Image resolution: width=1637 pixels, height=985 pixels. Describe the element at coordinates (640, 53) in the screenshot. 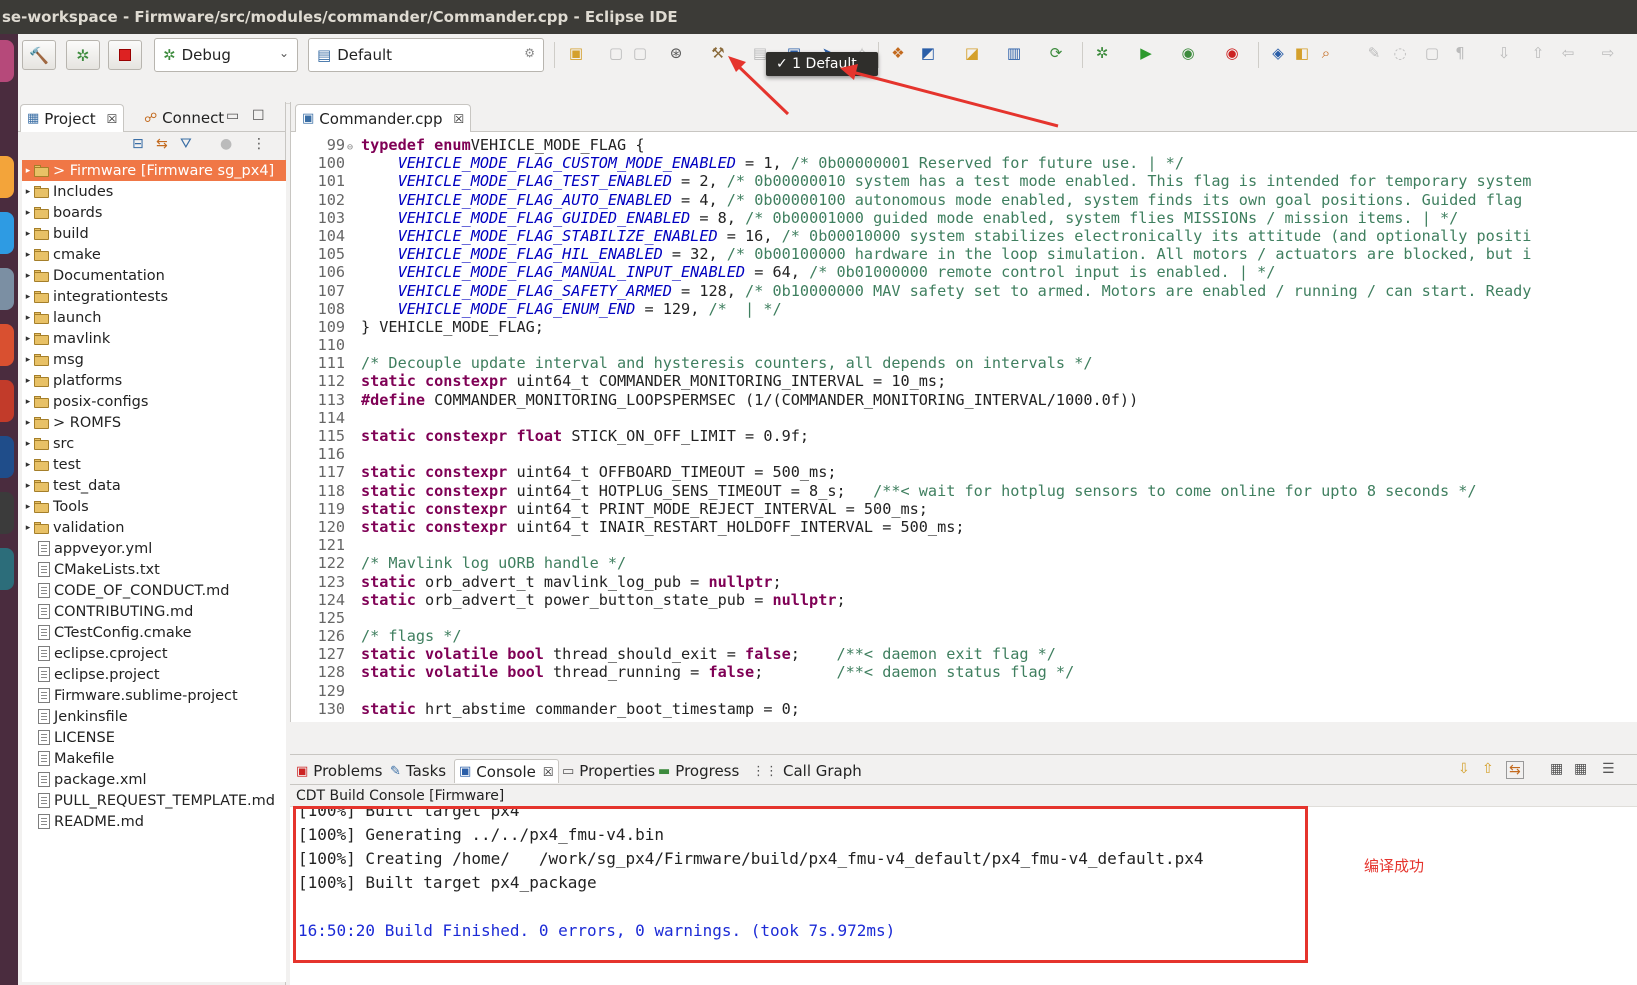

I see `save-all-icon: ▢` at that location.